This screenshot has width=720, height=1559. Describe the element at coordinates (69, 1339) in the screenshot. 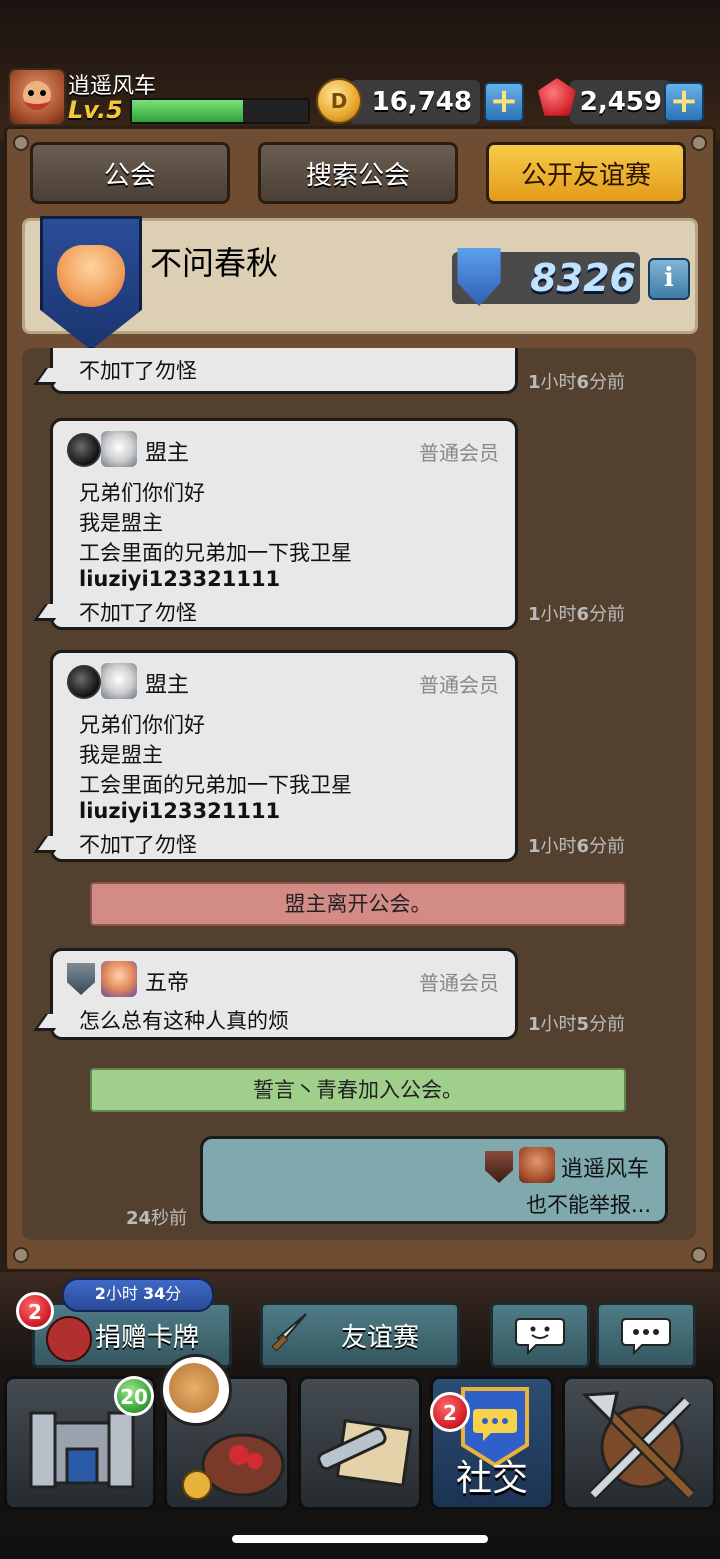

I see `card-refresh-icon` at that location.